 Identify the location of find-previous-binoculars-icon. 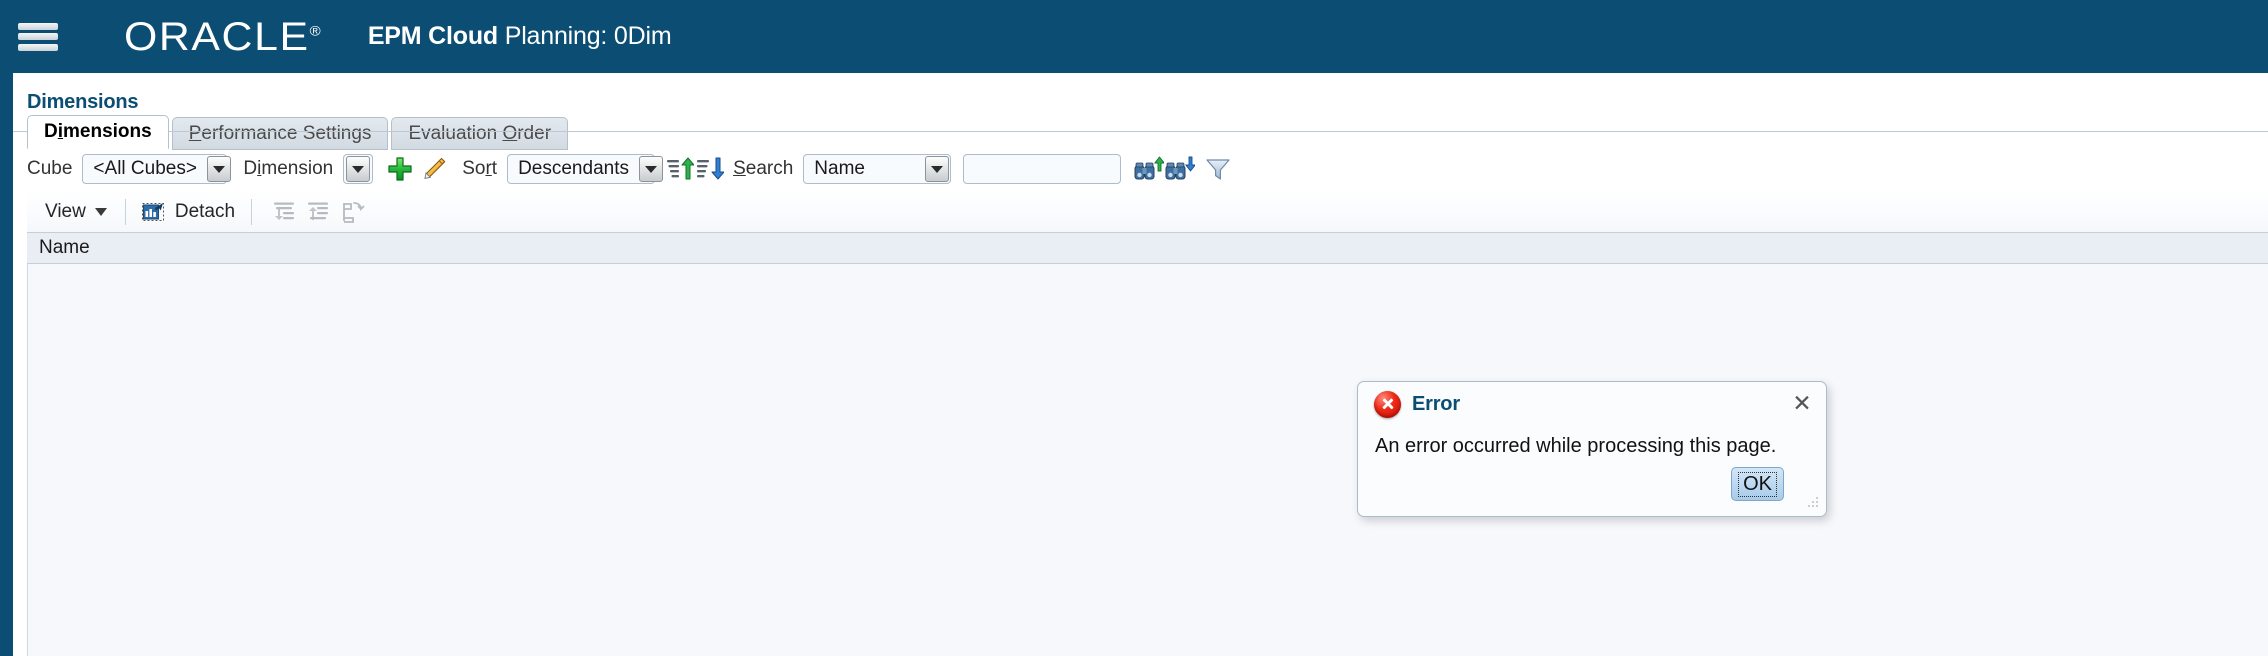
(1149, 169).